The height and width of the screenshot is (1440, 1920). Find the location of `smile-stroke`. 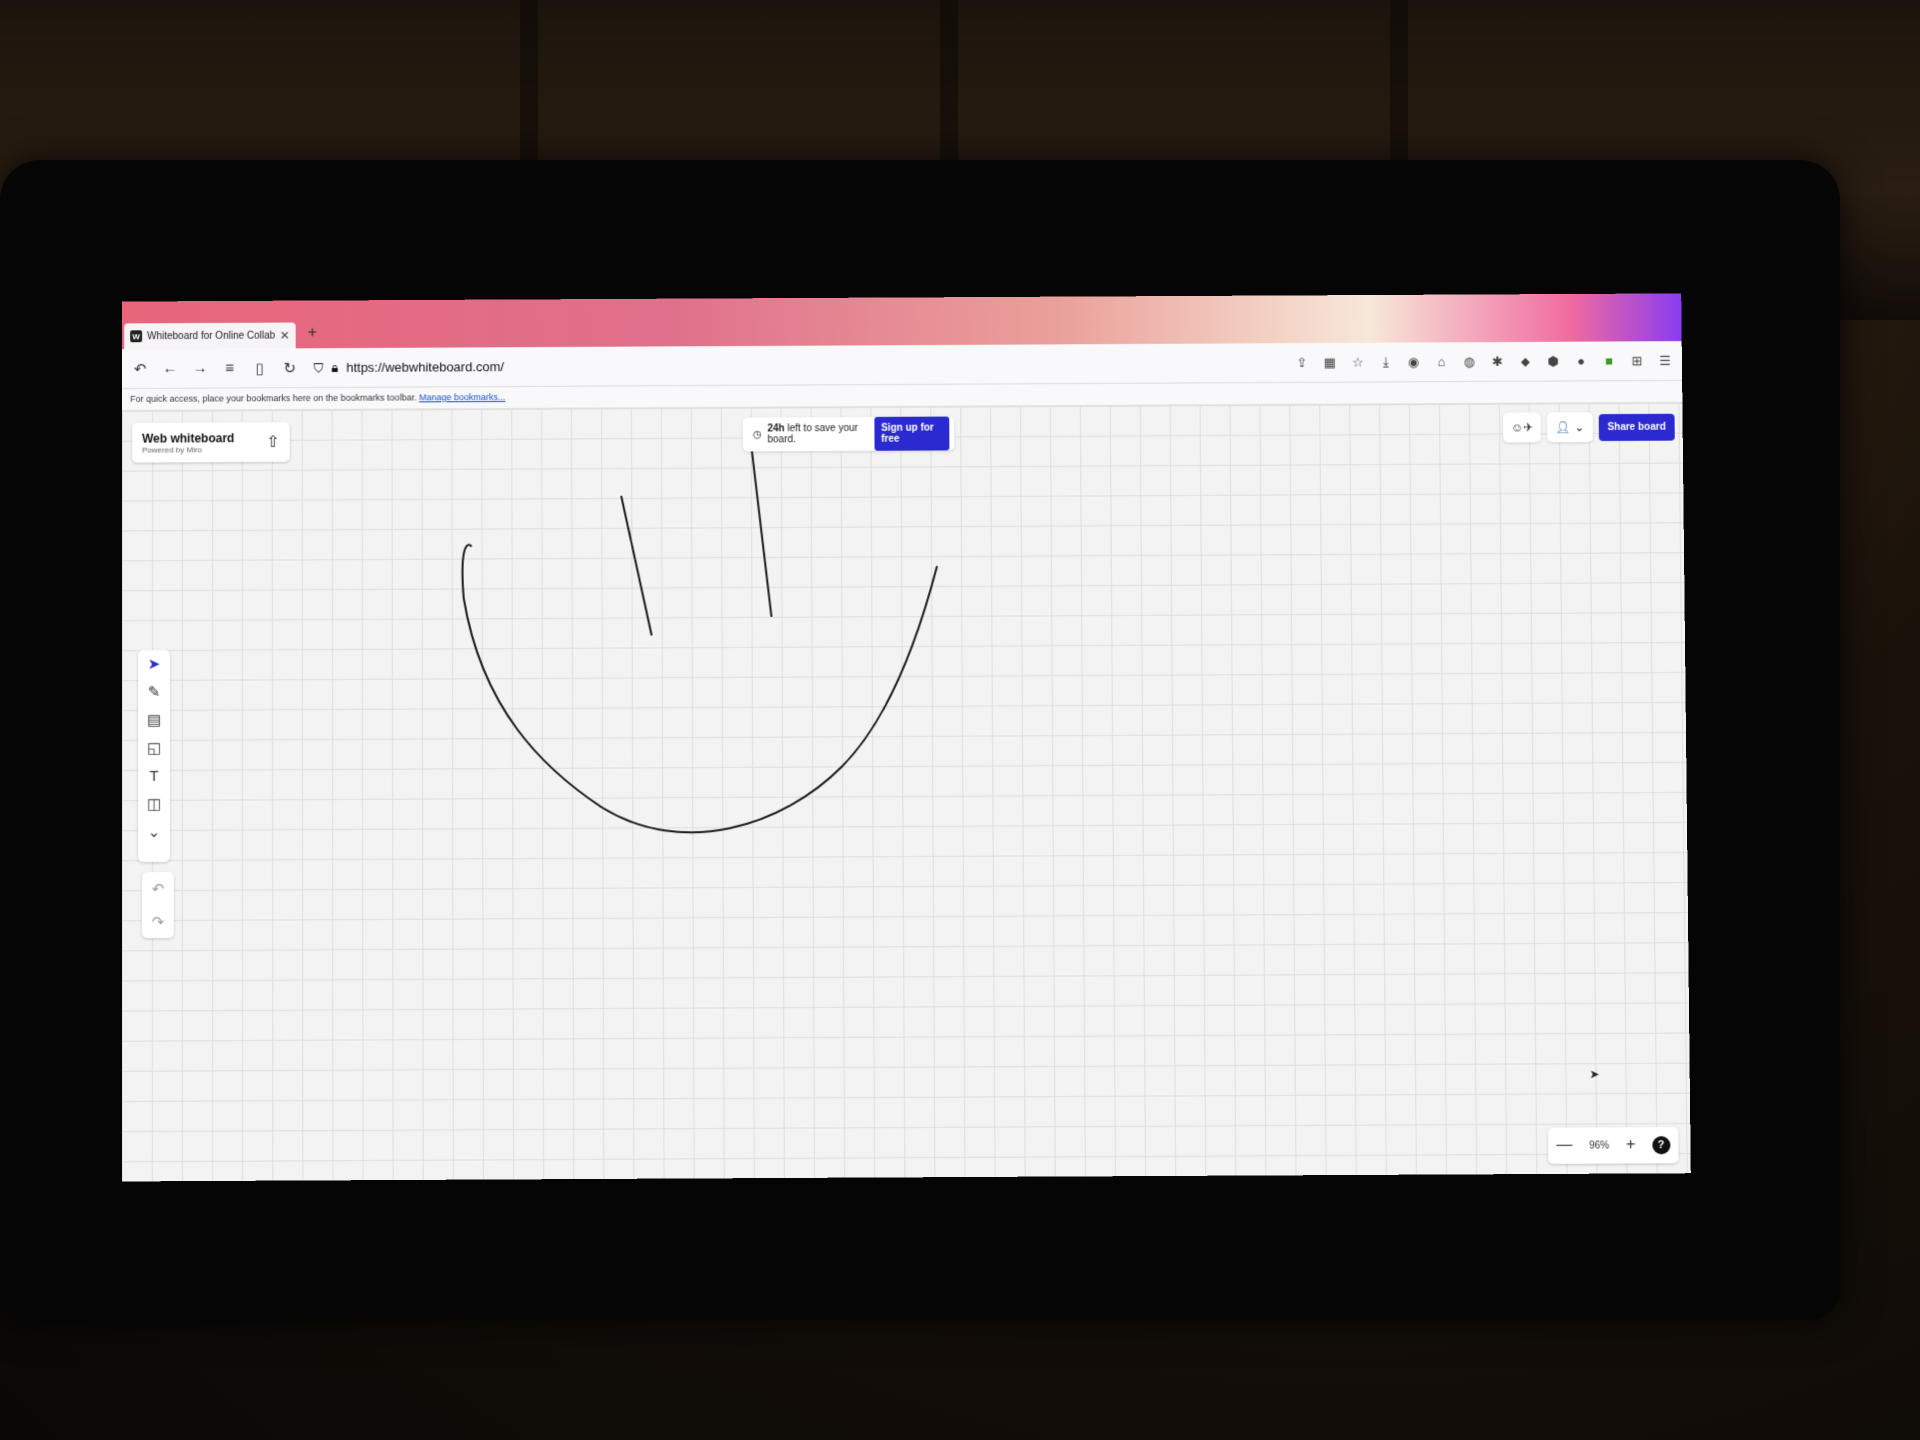

smile-stroke is located at coordinates (701, 688).